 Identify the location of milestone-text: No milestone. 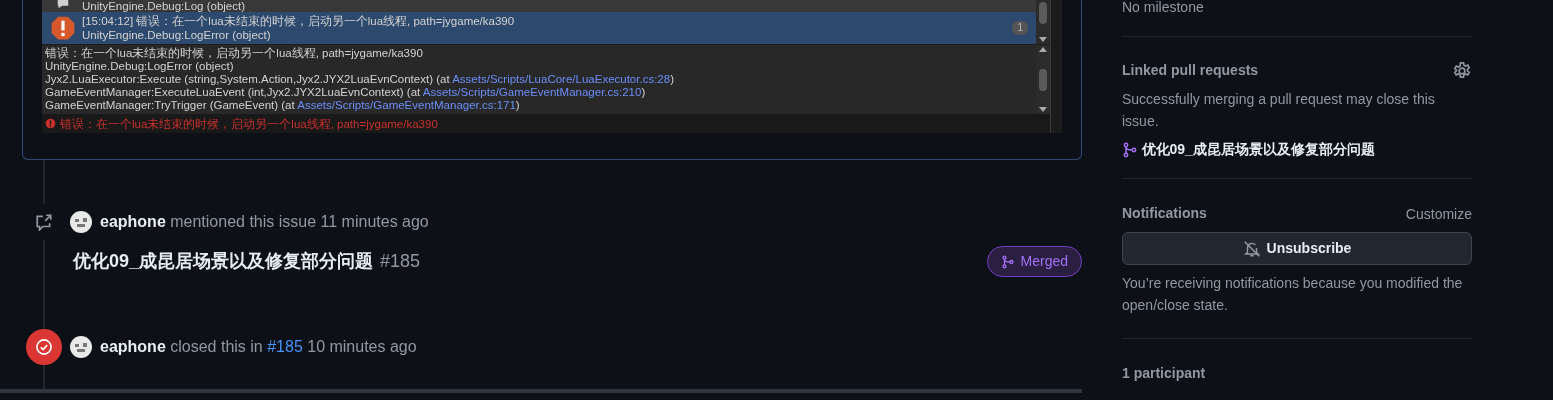
(1163, 8).